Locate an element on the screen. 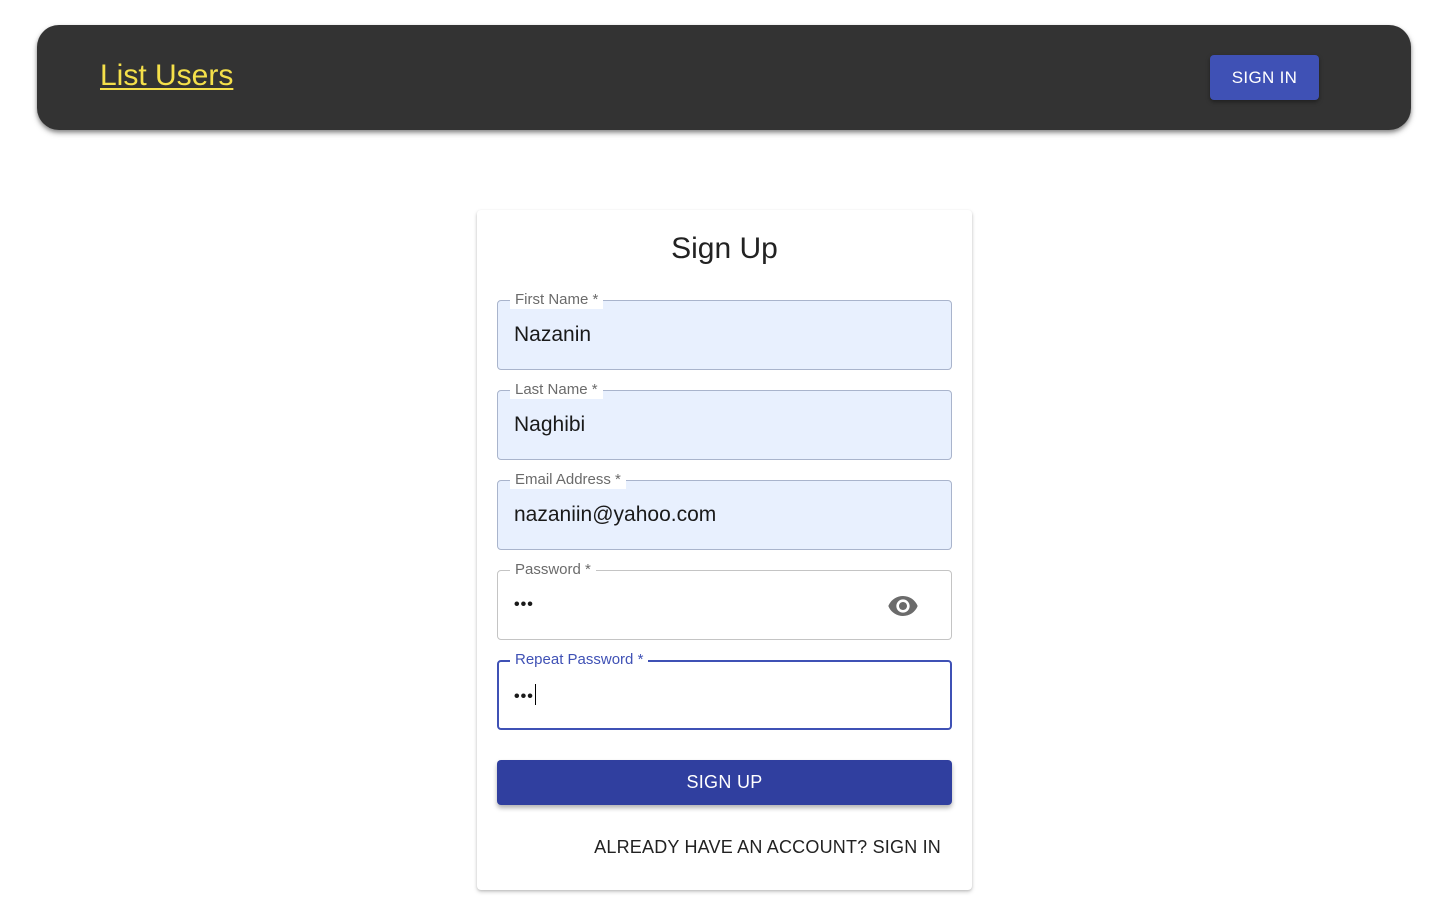  app-bar: List Users SIGN IN is located at coordinates (724, 77).